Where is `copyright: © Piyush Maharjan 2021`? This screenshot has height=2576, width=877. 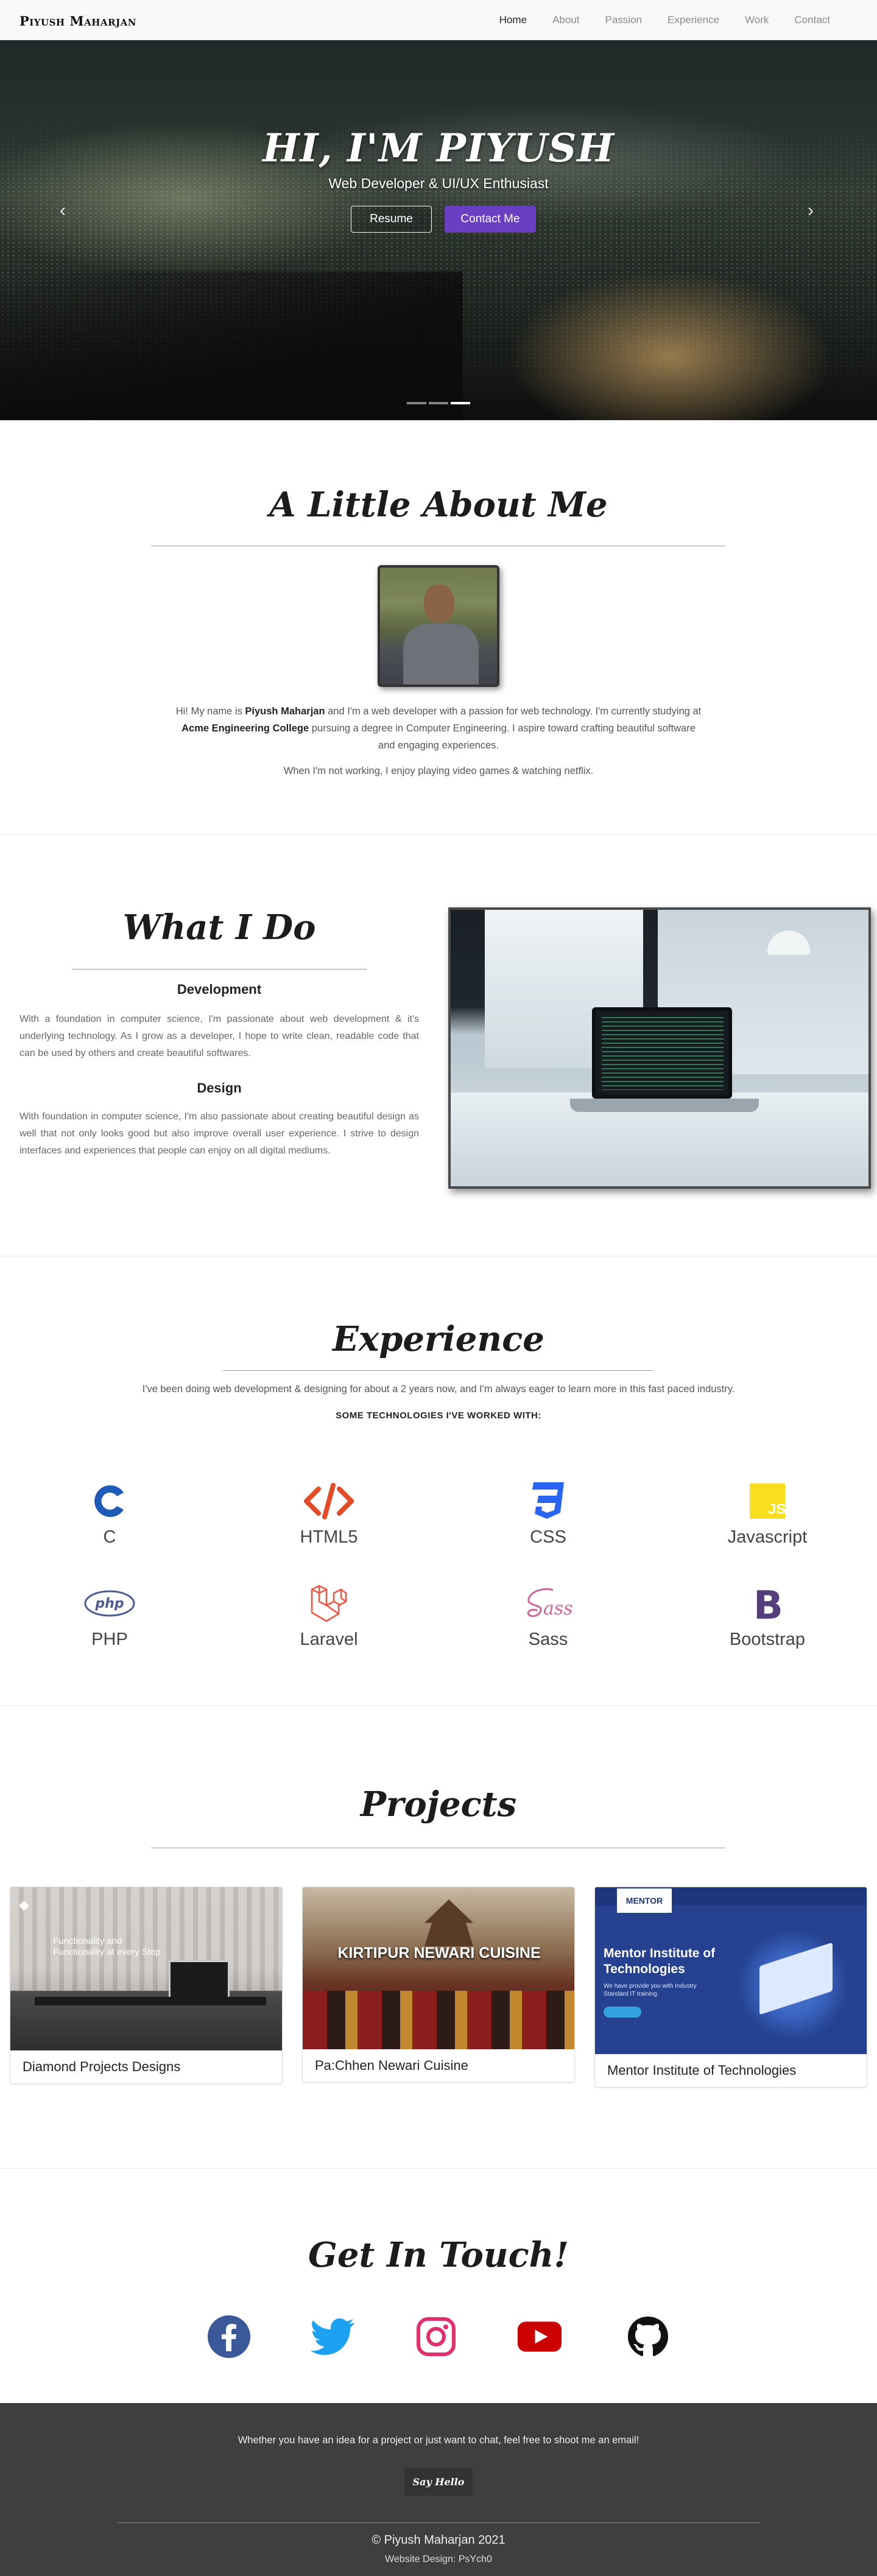
copyright: © Piyush Maharjan 2021 is located at coordinates (438, 2540).